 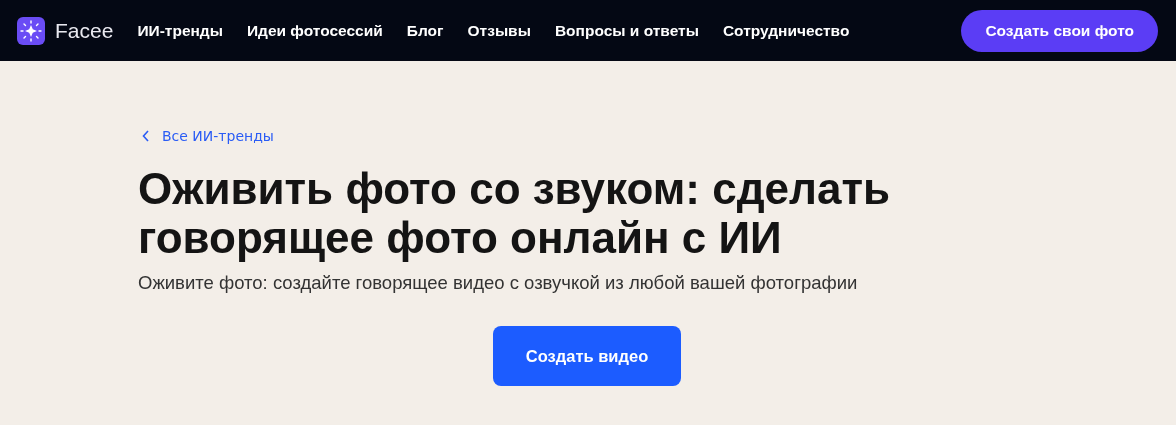 What do you see at coordinates (786, 30) in the screenshot?
I see `nav-link: Сотрудничество` at bounding box center [786, 30].